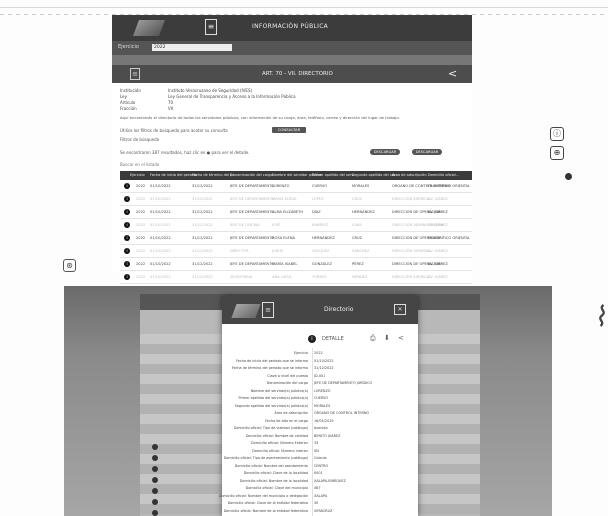 This screenshot has width=608, height=516. What do you see at coordinates (318, 199) in the screenshot?
I see `table-cell: LÓPEZ` at bounding box center [318, 199].